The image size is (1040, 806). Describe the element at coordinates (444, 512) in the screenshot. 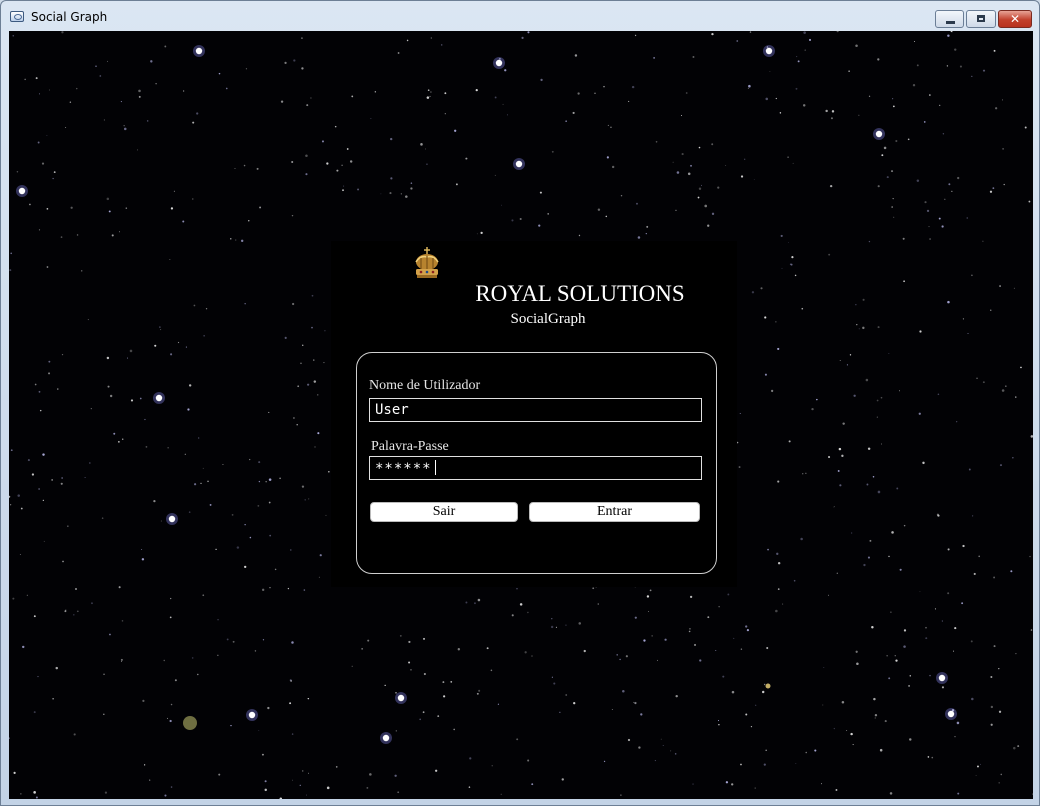

I see `exit-button: Sair` at that location.